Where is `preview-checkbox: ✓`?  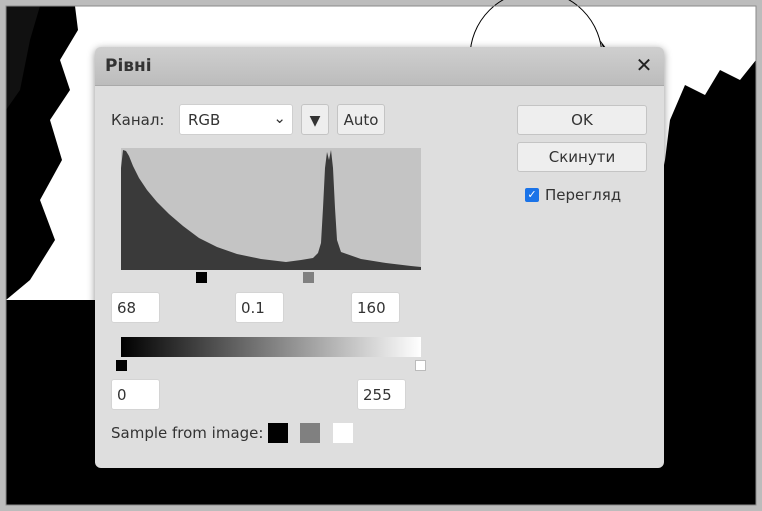 preview-checkbox: ✓ is located at coordinates (532, 195).